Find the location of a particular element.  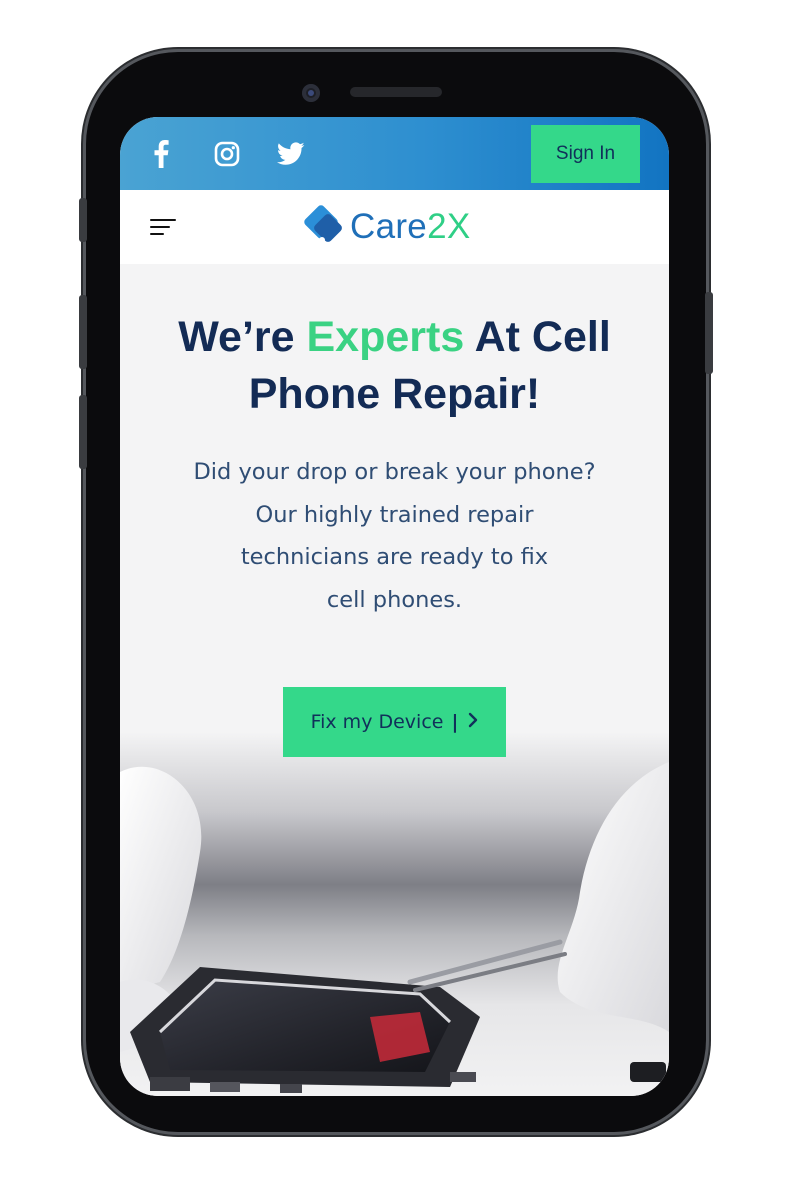

main-navbar: Care2X is located at coordinates (394, 227).